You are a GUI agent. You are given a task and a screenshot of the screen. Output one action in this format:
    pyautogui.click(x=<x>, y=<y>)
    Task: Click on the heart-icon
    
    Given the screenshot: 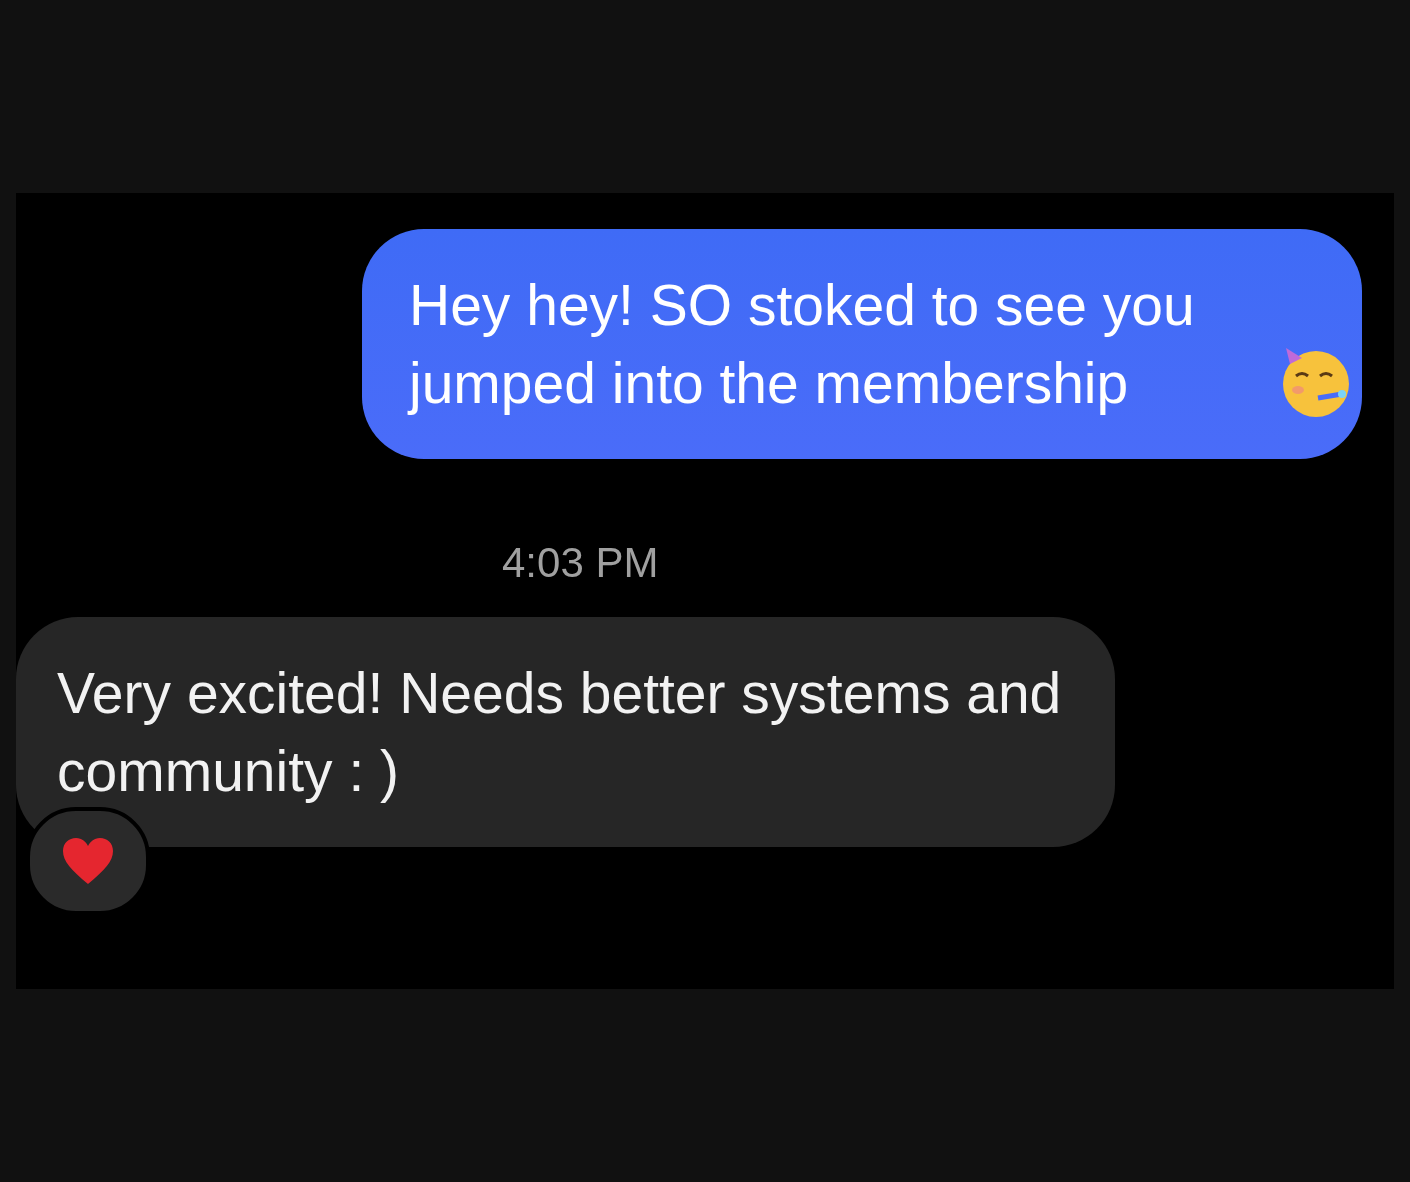 What is the action you would take?
    pyautogui.click(x=88, y=861)
    